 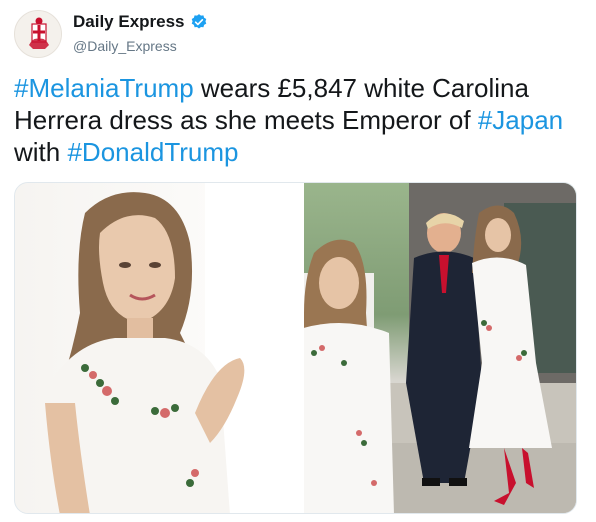 What do you see at coordinates (129, 22) in the screenshot?
I see `account-name: Daily Express` at bounding box center [129, 22].